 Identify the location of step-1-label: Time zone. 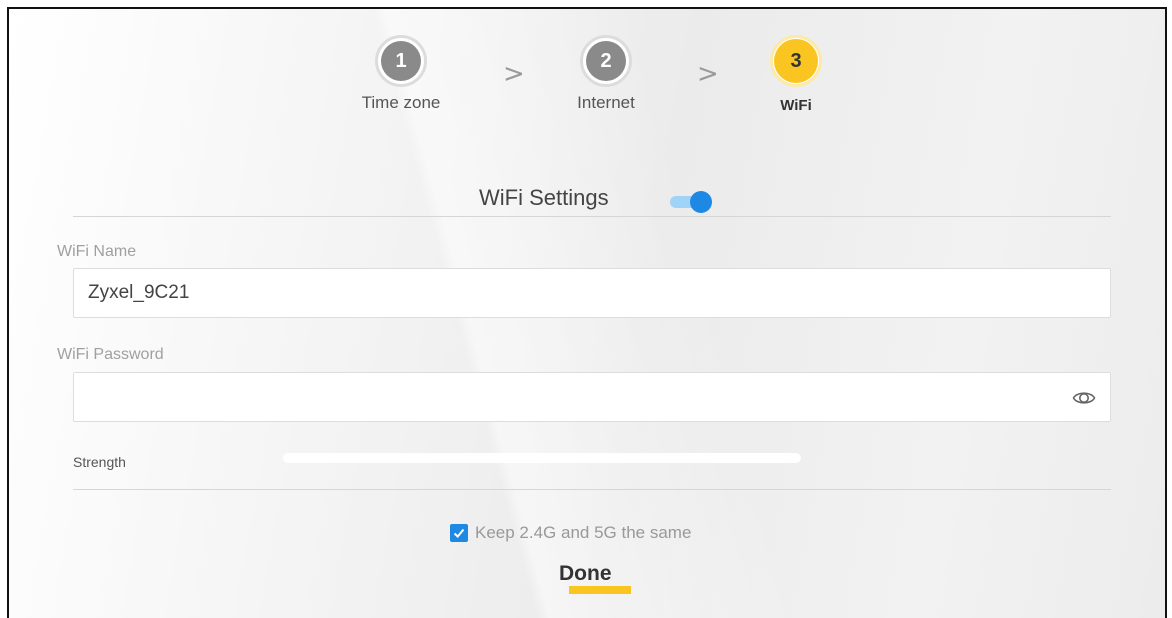
(401, 102).